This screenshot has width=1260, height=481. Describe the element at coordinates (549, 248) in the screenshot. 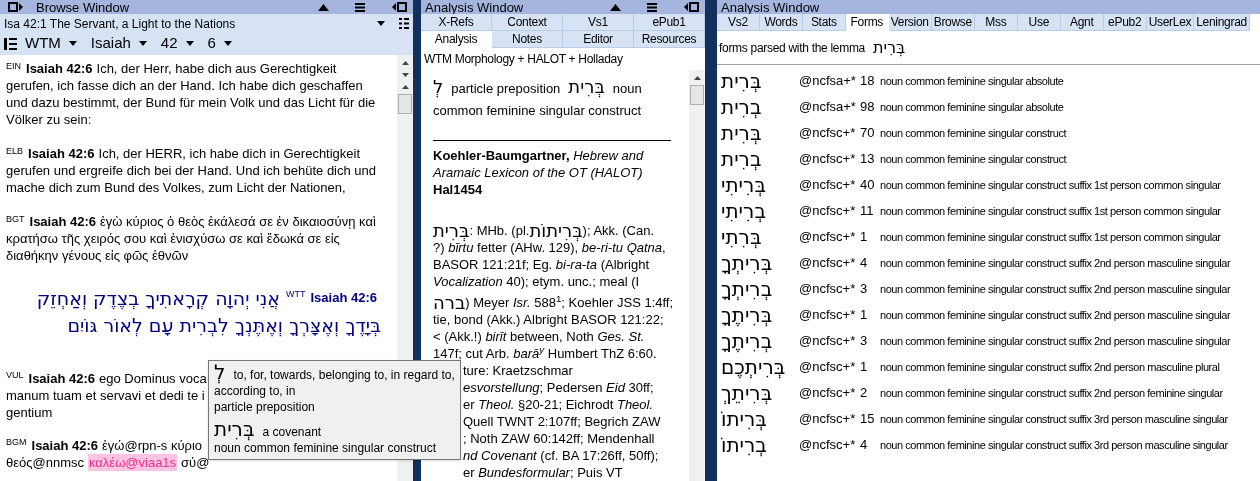

I see `lexicon-text: ?) bīrtu fetter (AHw. 129), be-ri-tu Qatna,` at that location.